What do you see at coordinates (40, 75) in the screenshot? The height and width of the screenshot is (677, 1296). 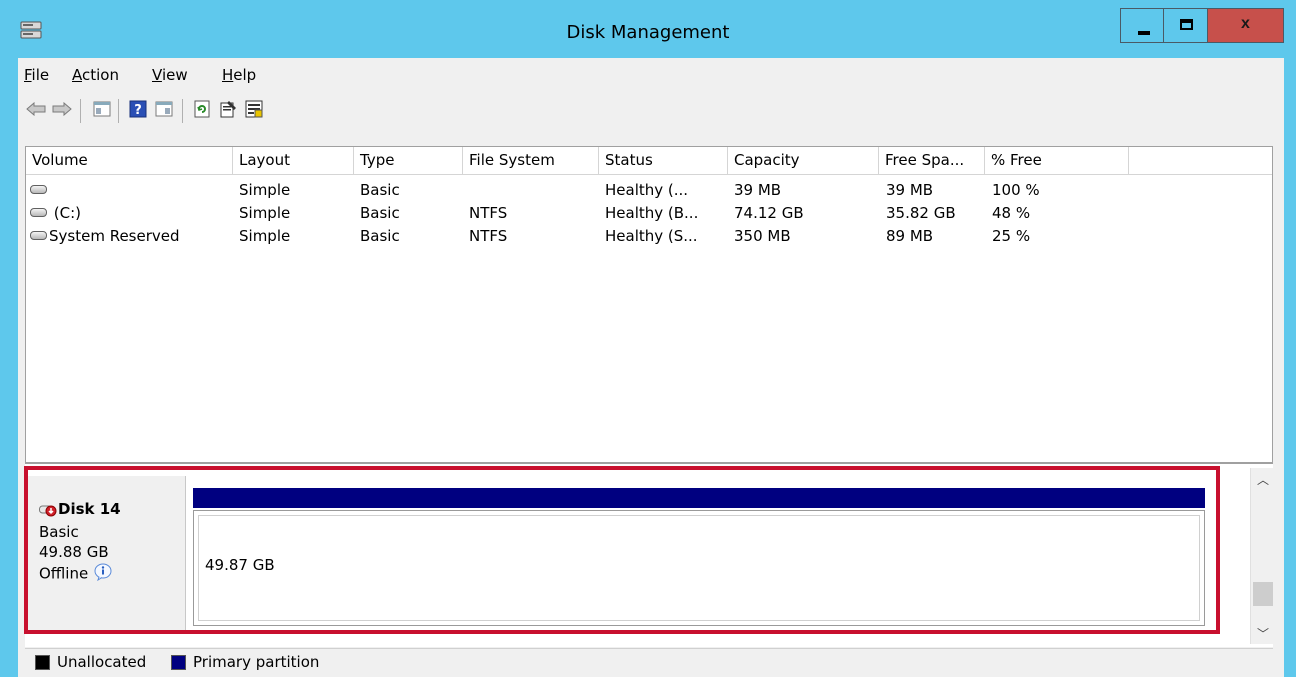 I see `menu-file-rest: ile` at bounding box center [40, 75].